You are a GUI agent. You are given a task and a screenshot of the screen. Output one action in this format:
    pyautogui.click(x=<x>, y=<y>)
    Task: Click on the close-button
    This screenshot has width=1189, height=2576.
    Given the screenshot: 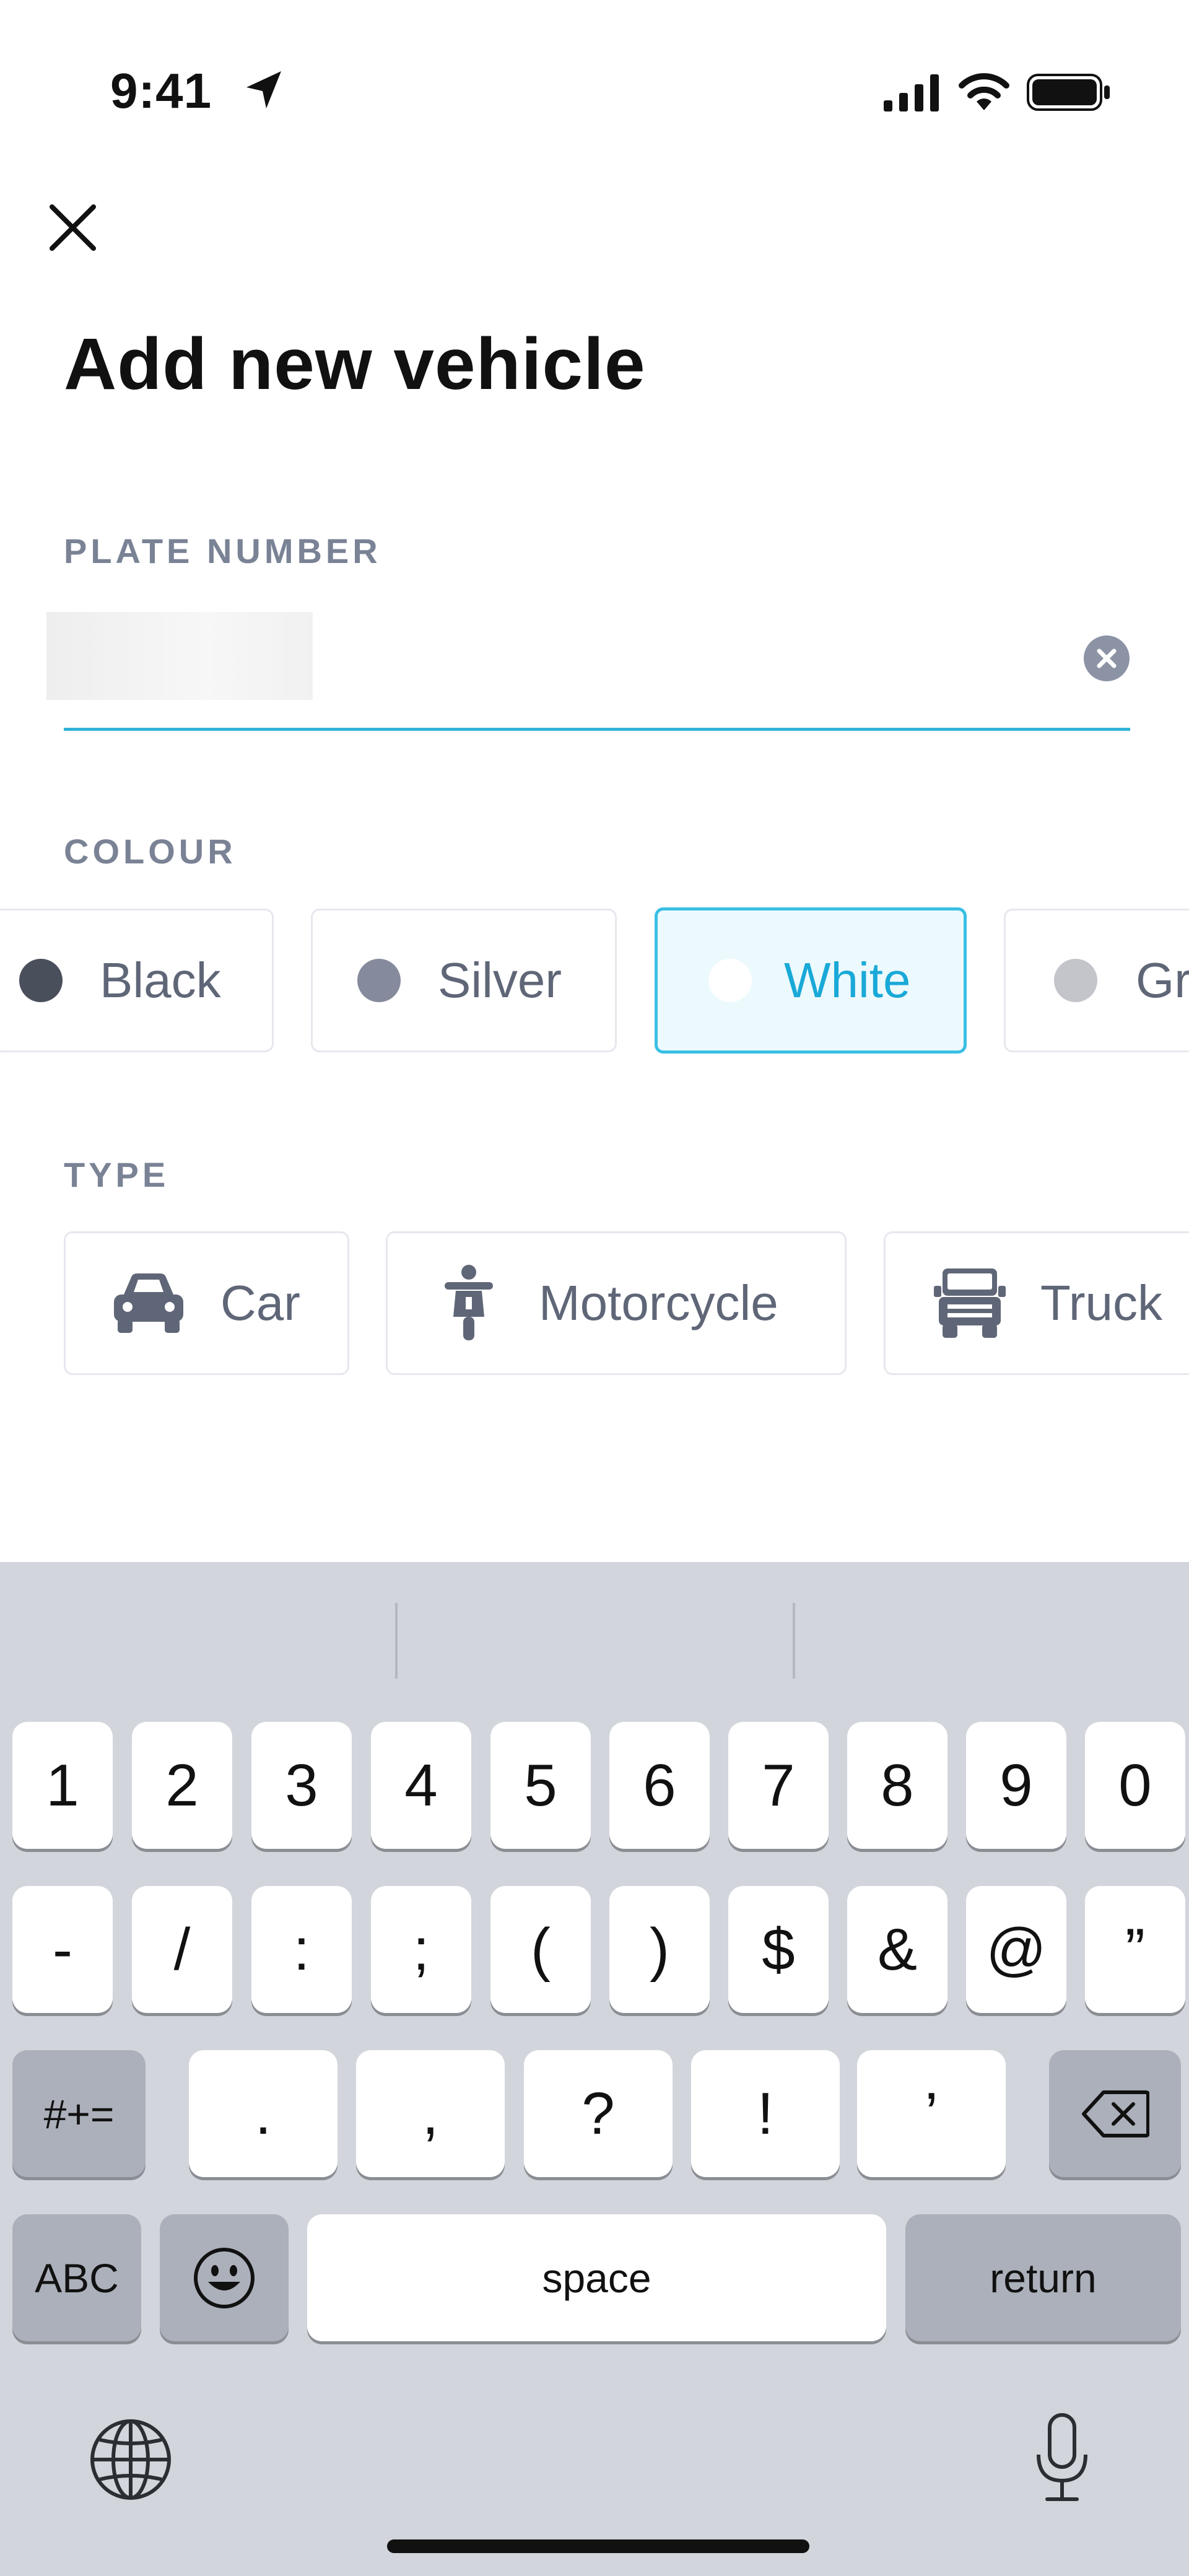 What is the action you would take?
    pyautogui.click(x=72, y=227)
    